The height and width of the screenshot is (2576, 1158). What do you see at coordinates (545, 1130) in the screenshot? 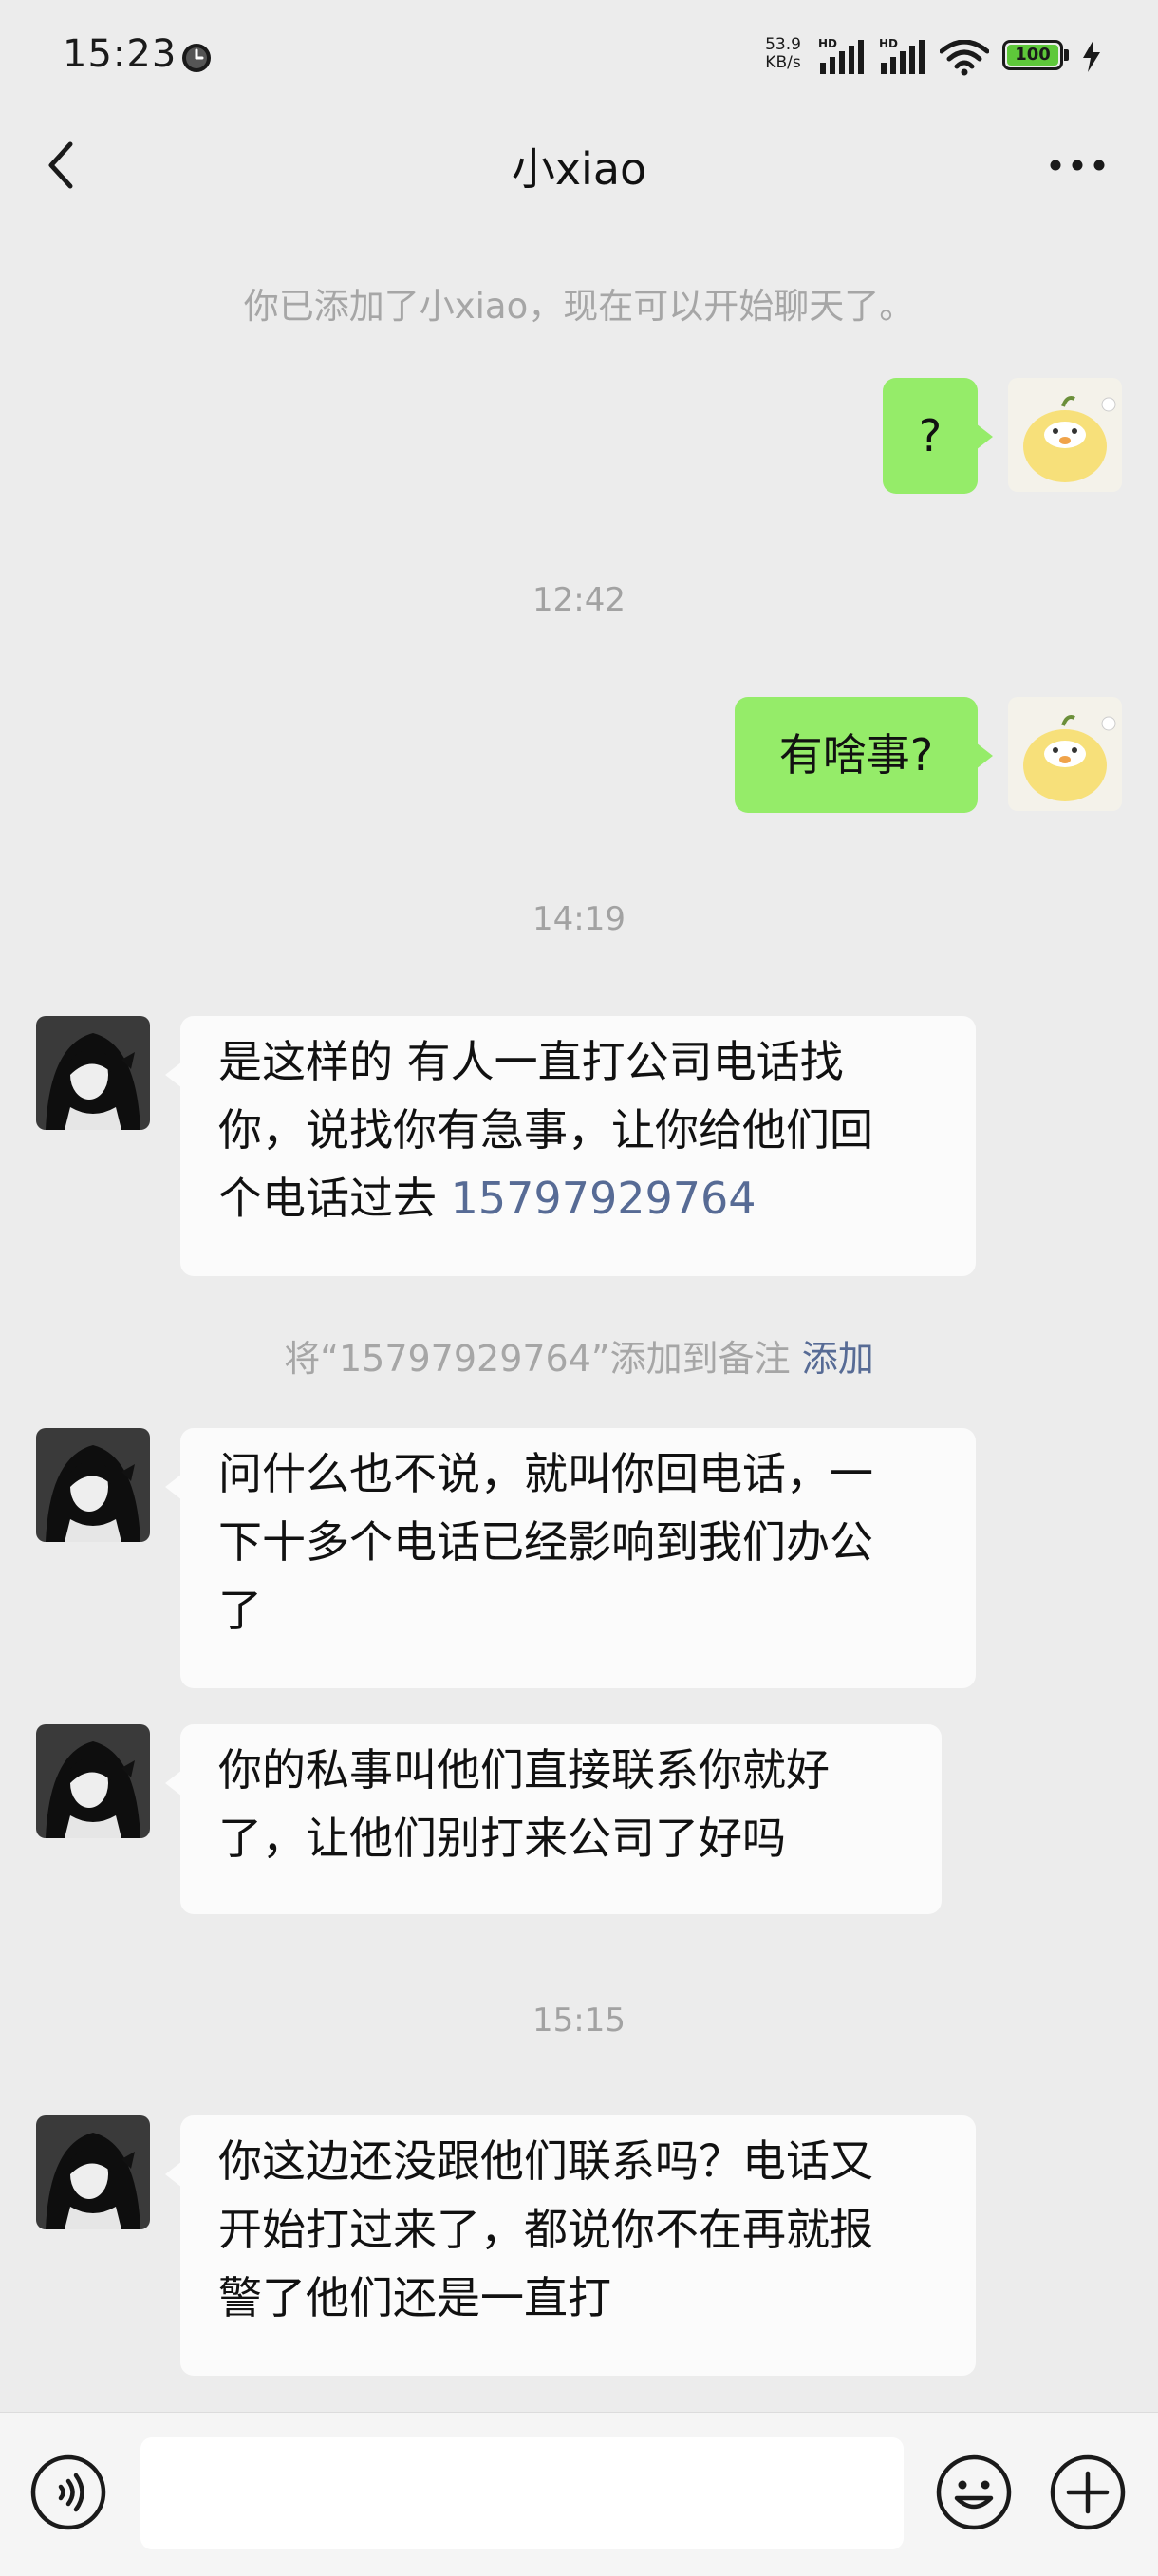
I see `message-line: 你，说找你有急事，让你给他们回` at bounding box center [545, 1130].